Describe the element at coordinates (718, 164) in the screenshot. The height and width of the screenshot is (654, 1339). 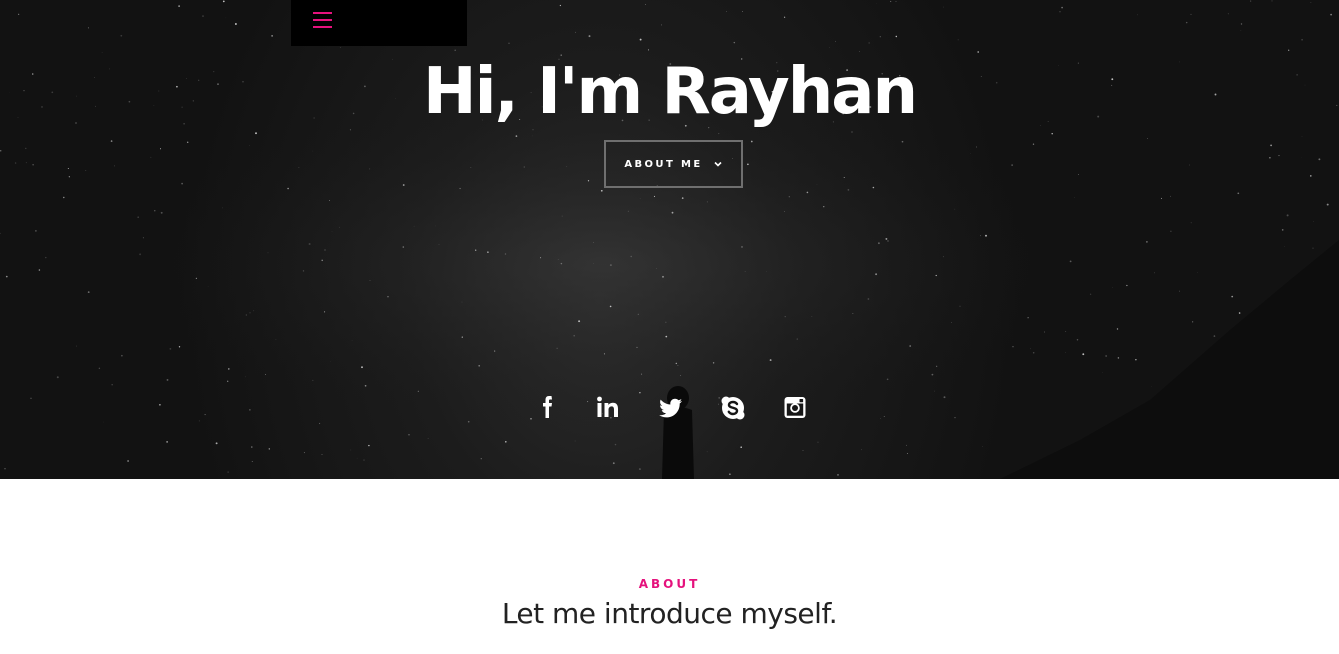
I see `chevron-down-icon` at that location.